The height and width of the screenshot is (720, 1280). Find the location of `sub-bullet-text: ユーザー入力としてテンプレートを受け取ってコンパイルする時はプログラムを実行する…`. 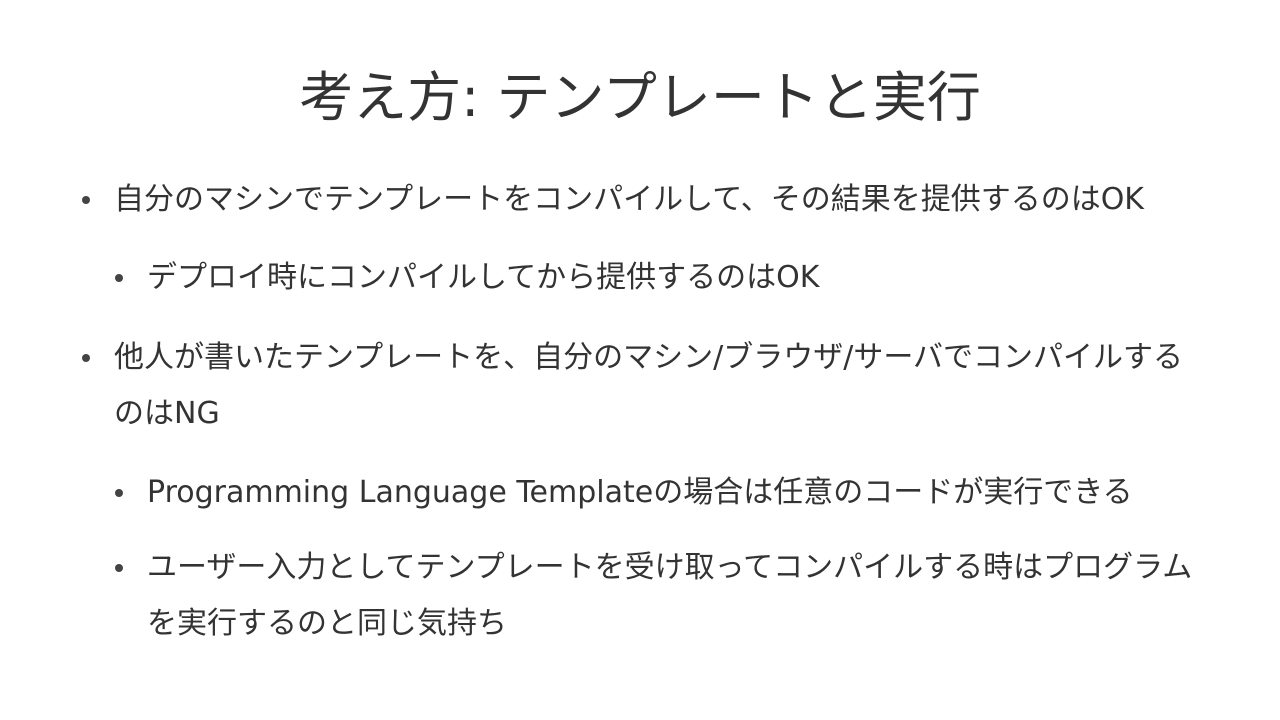

sub-bullet-text: ユーザー入力としてテンプレートを受け取ってコンパイルする時はプログラムを実行する… is located at coordinates (670, 595).